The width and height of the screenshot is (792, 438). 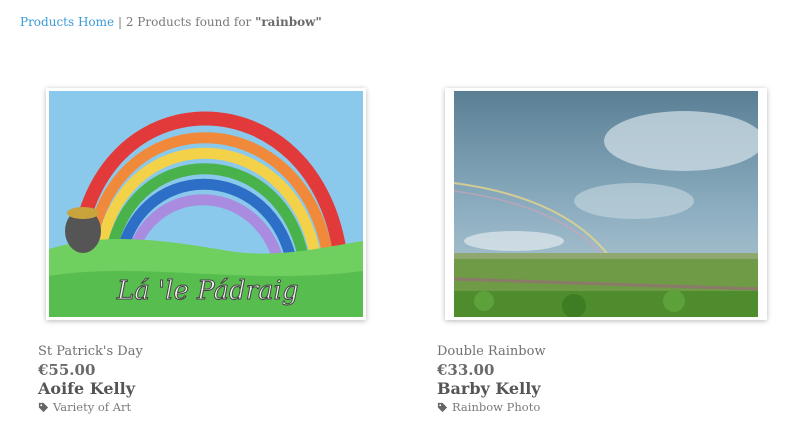 I want to click on search-query: "rainbow", so click(x=288, y=22).